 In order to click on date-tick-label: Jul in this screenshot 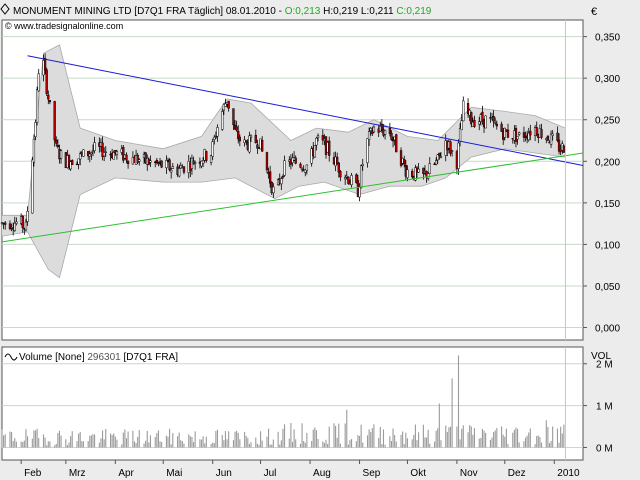, I will do `click(270, 473)`.